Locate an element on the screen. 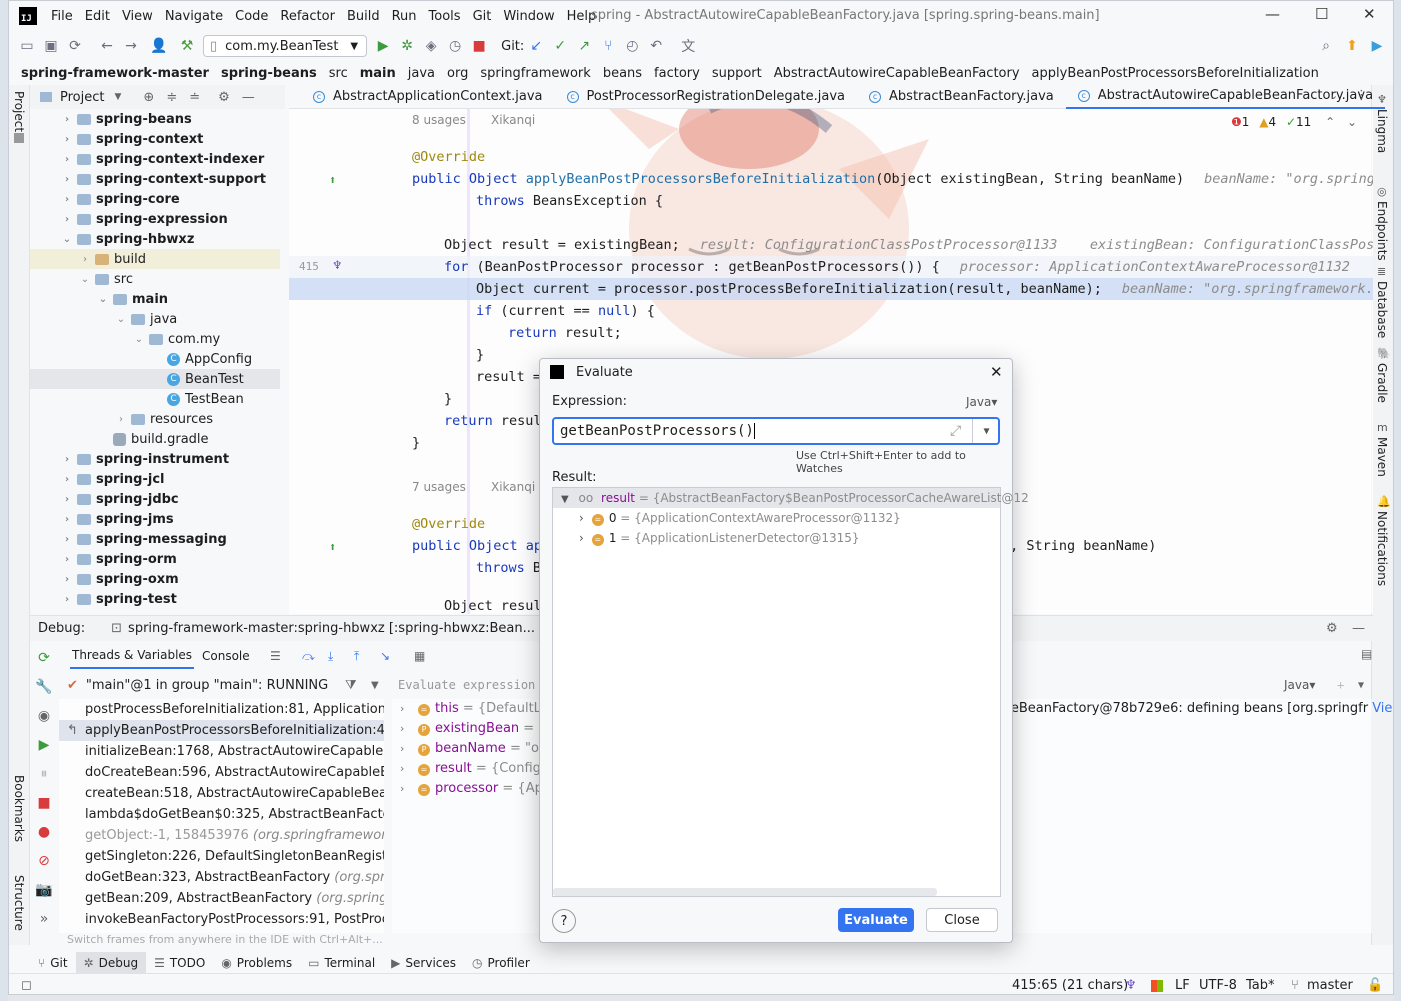 This screenshot has height=1001, width=1401. collapse-all-icon: ≐ is located at coordinates (194, 97).